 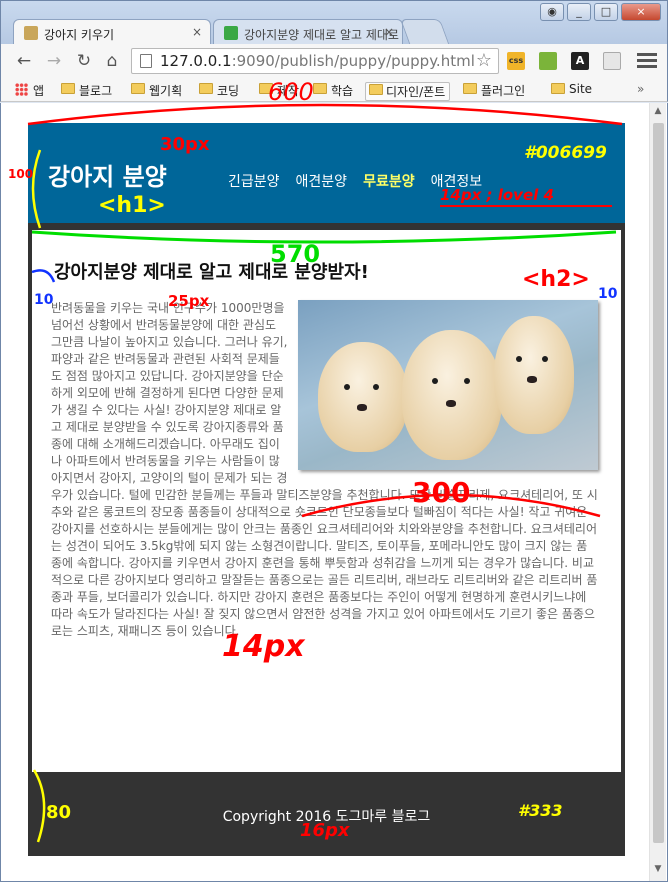 What do you see at coordinates (355, 181) in the screenshot?
I see `main-nav: 긴급분양 애견분양 무료분양 애견정보` at bounding box center [355, 181].